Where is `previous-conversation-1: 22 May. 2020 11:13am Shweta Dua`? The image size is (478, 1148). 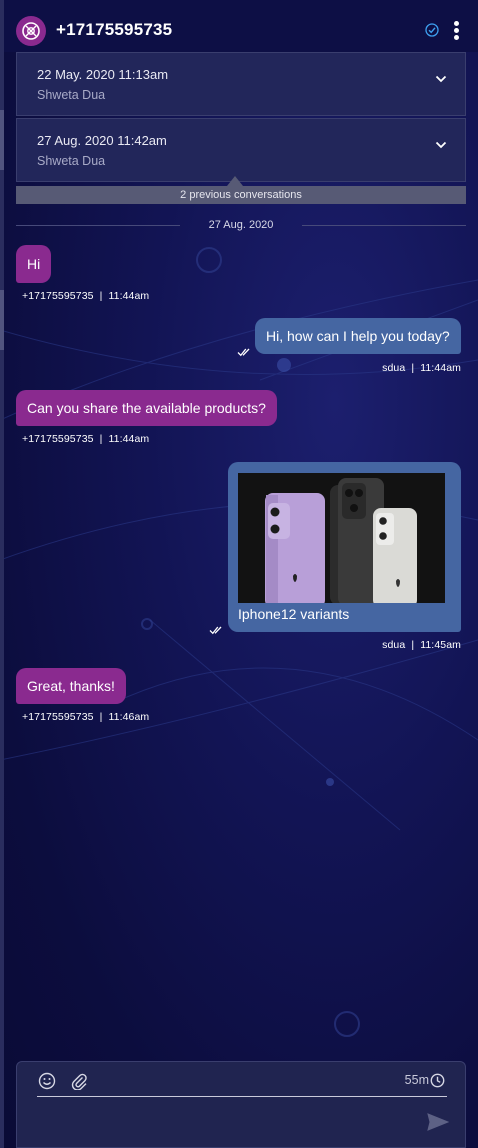 previous-conversation-1: 22 May. 2020 11:13am Shweta Dua is located at coordinates (241, 84).